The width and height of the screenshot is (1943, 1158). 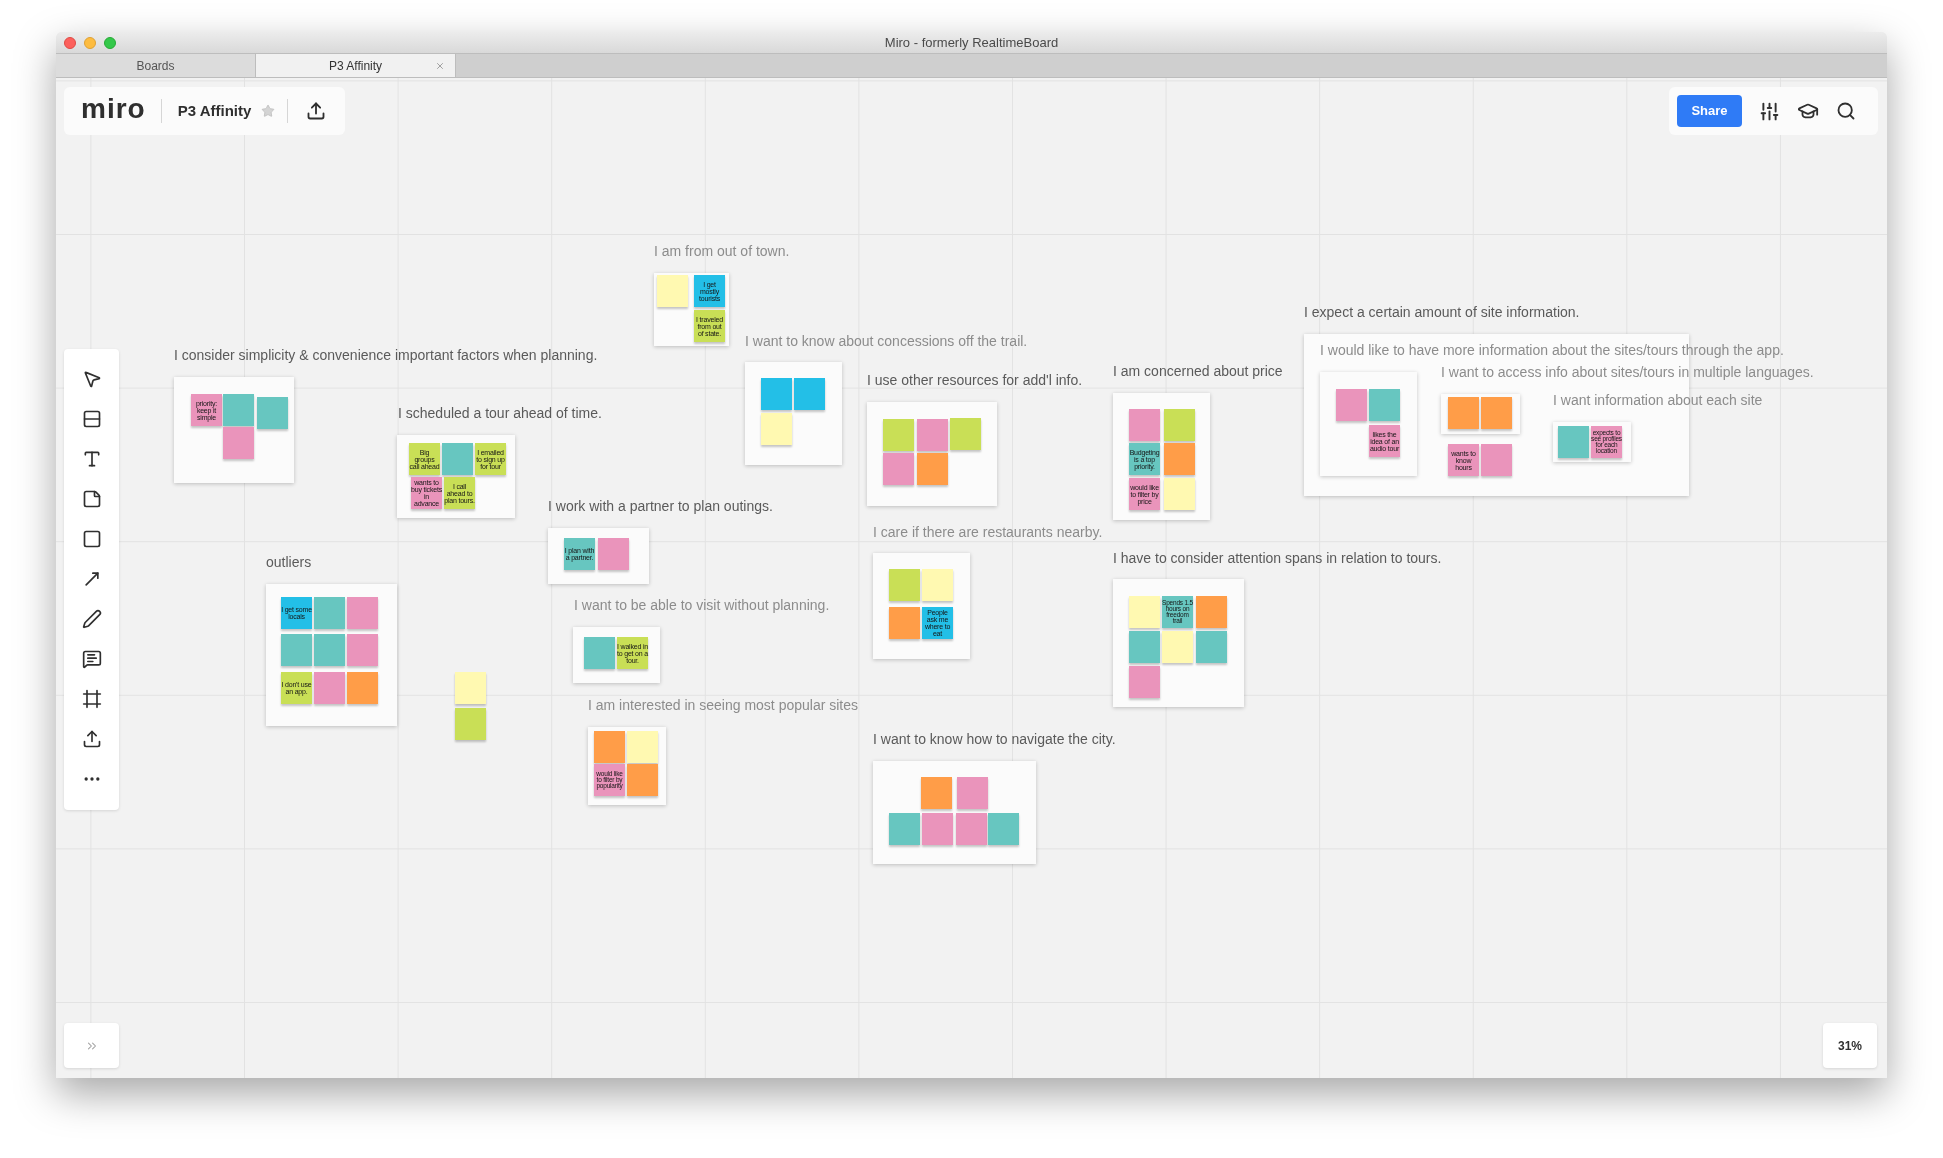 I want to click on tab: P3 Affinity, so click(x=356, y=65).